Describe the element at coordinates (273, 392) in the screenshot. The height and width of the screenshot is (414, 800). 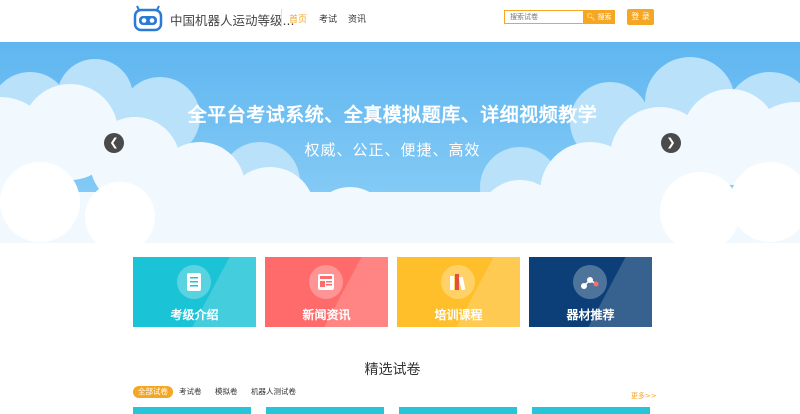
I see `tab-robot-papers: 机器人测试卷` at that location.